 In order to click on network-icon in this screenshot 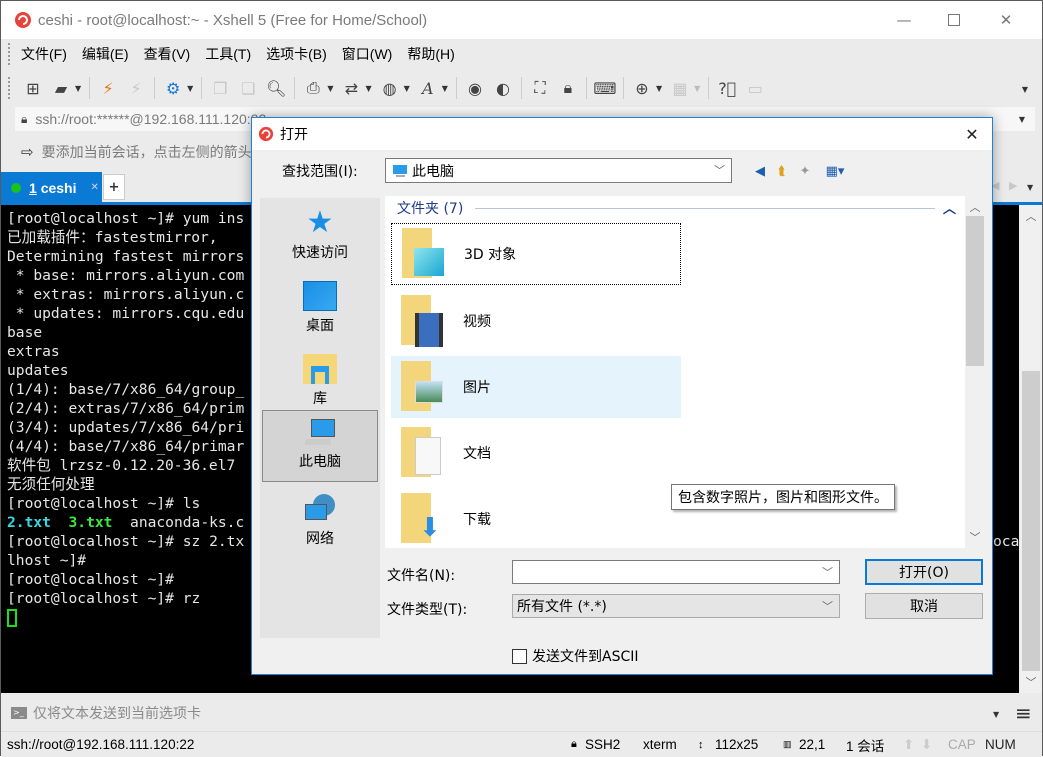, I will do `click(320, 509)`.